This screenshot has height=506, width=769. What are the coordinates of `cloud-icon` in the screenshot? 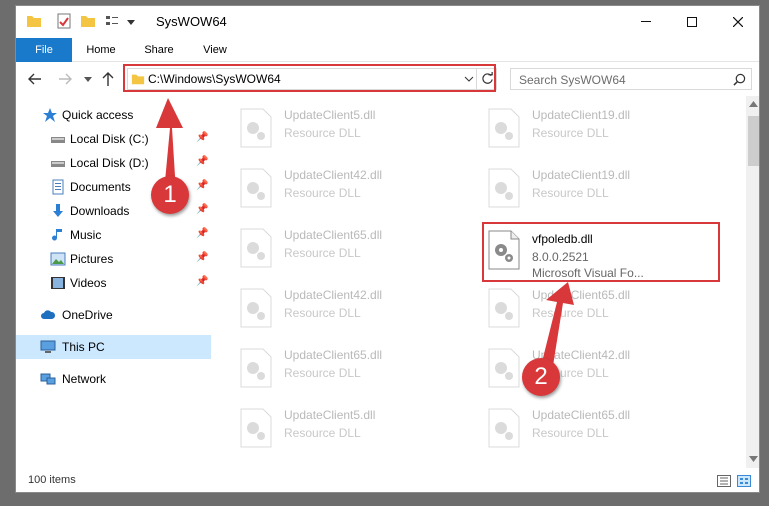 It's located at (48, 314).